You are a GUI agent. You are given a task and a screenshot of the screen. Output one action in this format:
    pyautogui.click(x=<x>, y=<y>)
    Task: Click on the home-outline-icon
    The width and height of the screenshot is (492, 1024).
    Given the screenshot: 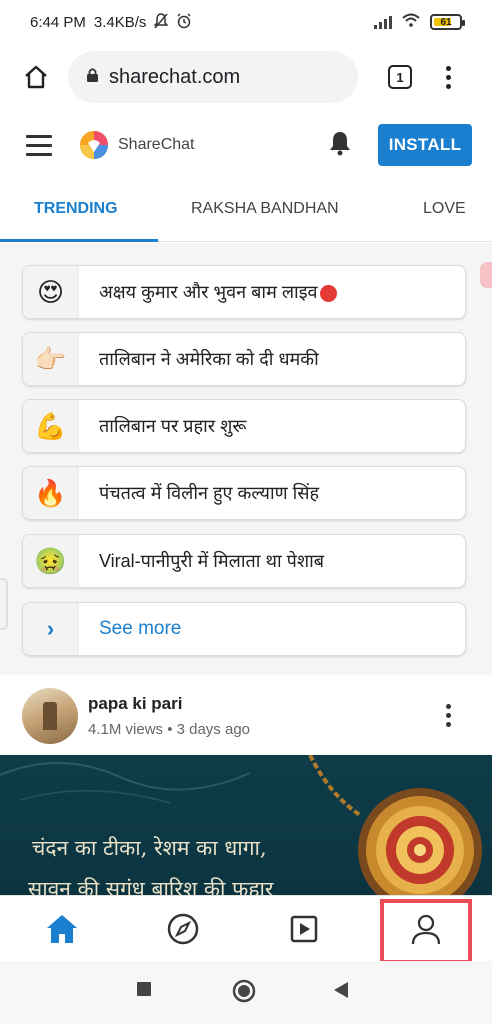 What is the action you would take?
    pyautogui.click(x=36, y=77)
    